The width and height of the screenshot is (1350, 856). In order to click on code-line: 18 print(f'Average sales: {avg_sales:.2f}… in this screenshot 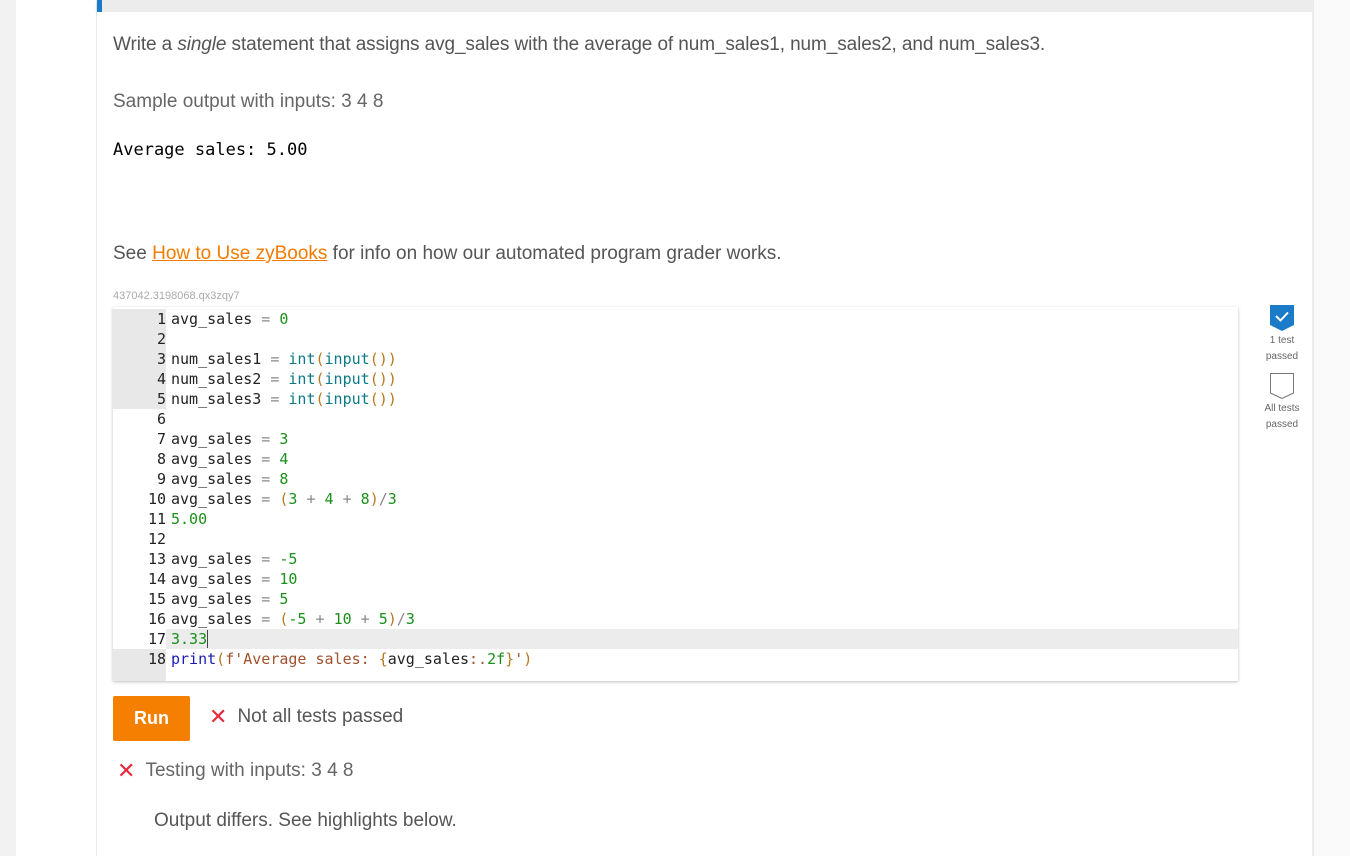, I will do `click(675, 659)`.